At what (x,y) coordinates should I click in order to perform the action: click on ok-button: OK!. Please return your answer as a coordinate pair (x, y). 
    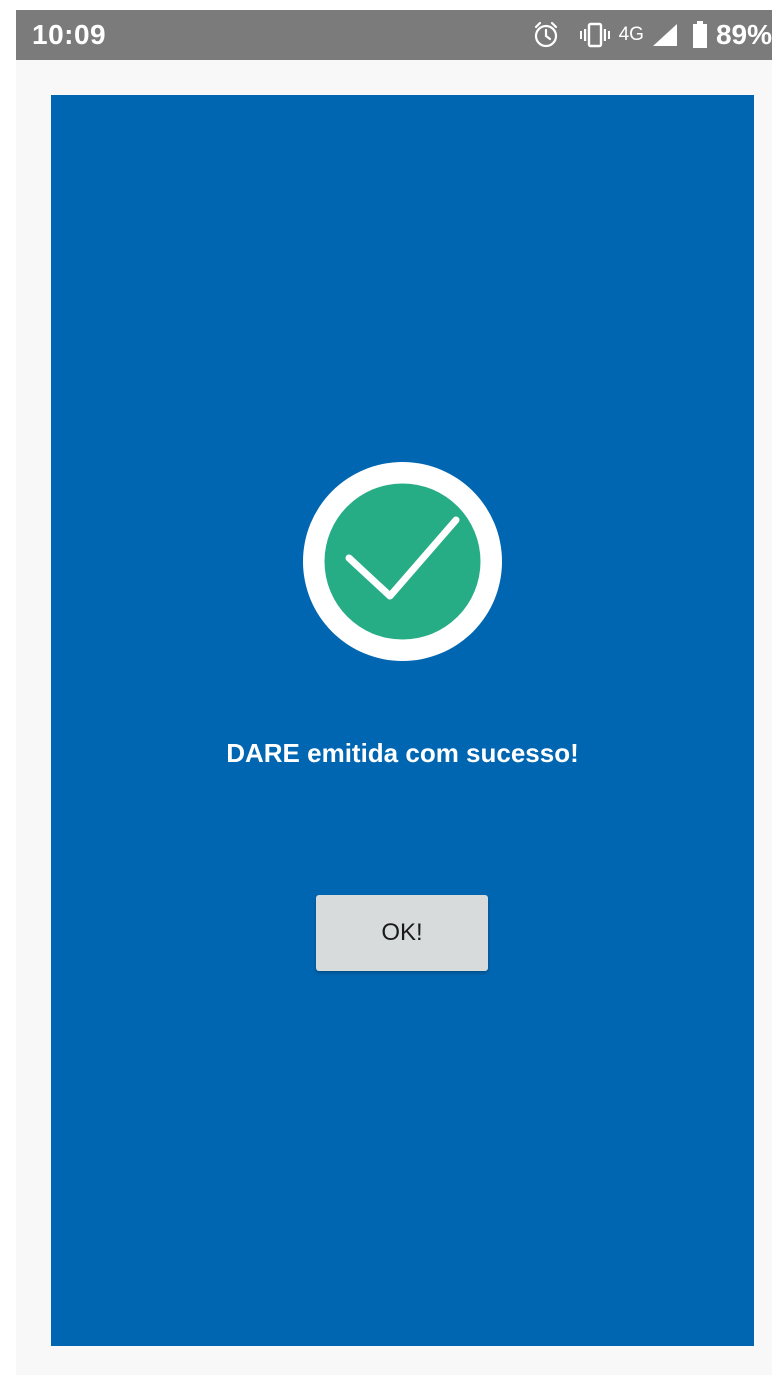
    Looking at the image, I should click on (402, 933).